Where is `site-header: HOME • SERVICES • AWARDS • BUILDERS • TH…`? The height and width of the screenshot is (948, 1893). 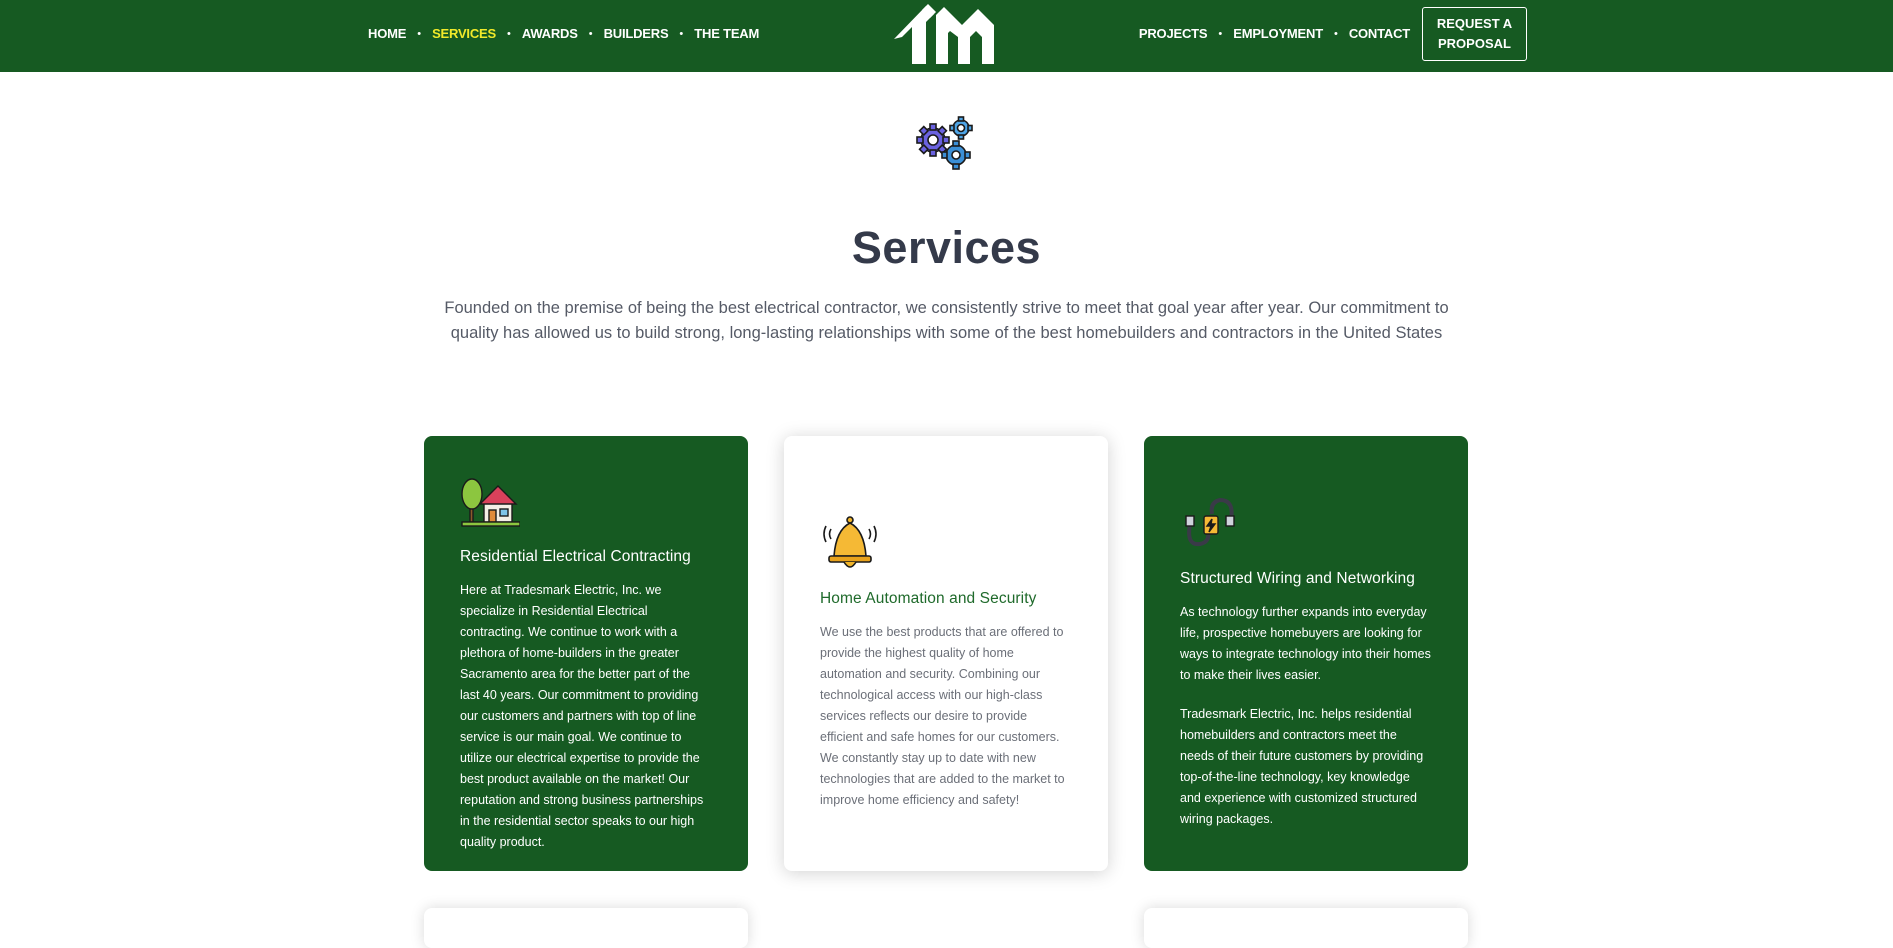 site-header: HOME • SERVICES • AWARDS • BUILDERS • TH… is located at coordinates (946, 36).